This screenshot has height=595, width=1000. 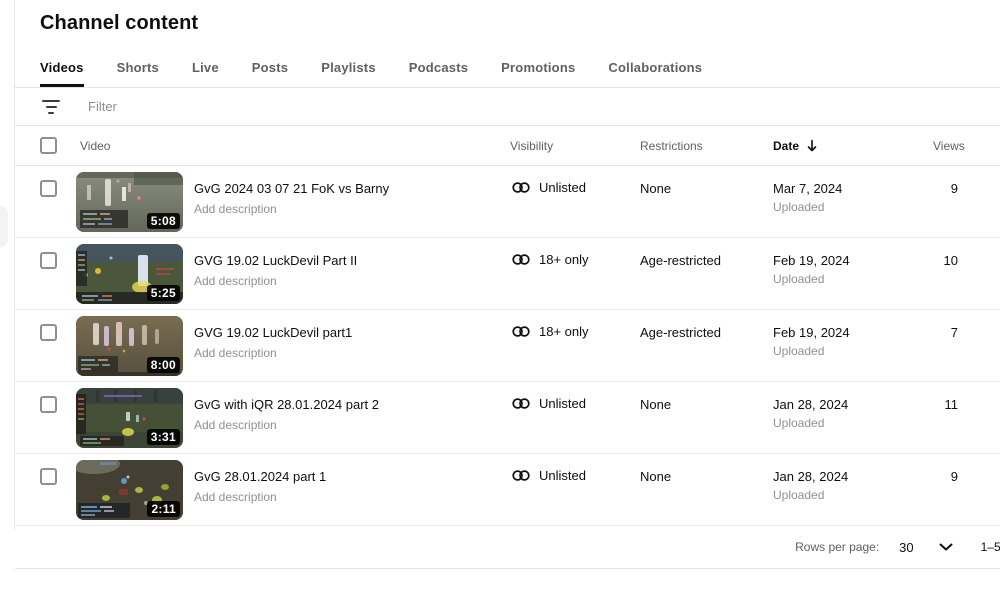 I want to click on video-meta: GvG 28.01.2024 part 1 Add description, so click(x=260, y=490).